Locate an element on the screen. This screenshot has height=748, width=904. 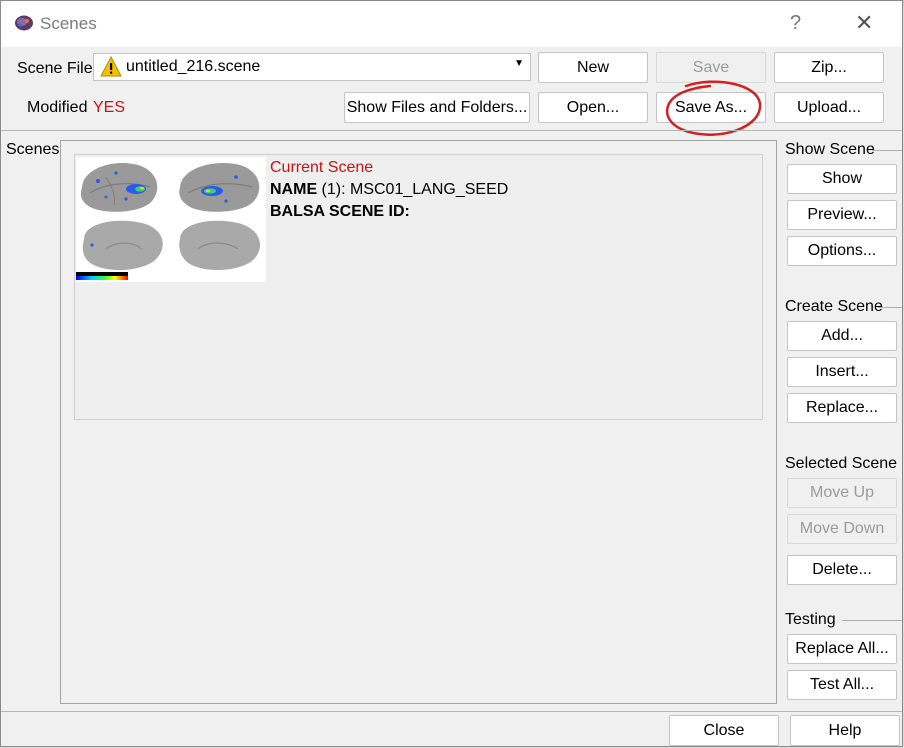
title-close-icon: ✕ is located at coordinates (864, 23).